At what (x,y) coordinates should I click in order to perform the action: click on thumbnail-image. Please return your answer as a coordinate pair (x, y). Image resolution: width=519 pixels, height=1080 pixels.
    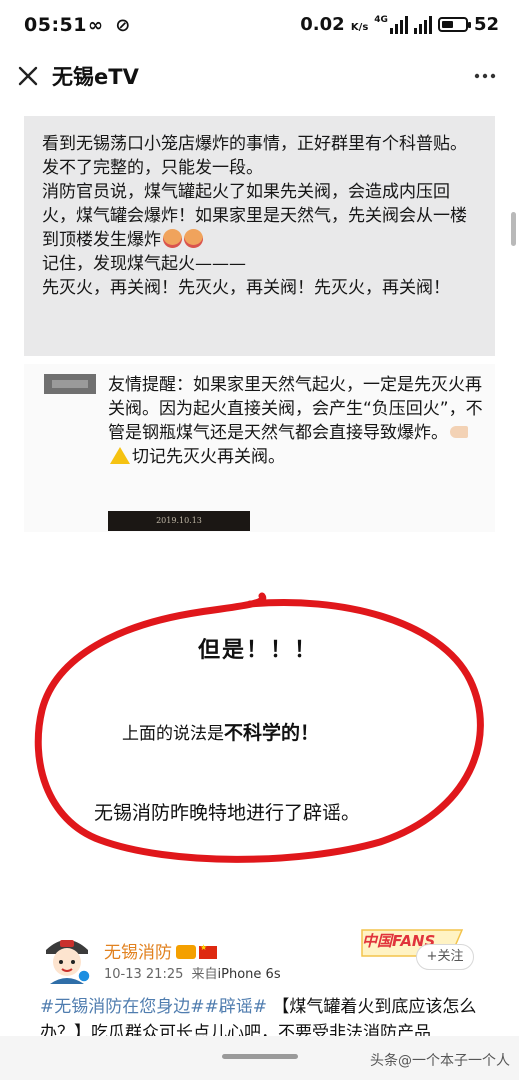
    Looking at the image, I should click on (70, 384).